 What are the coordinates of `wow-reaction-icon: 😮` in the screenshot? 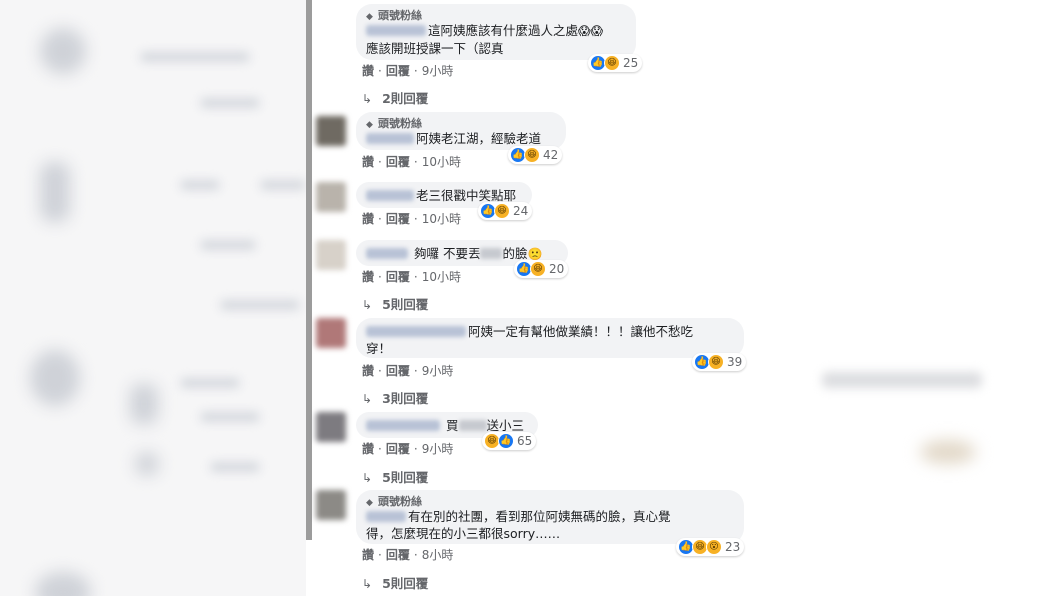 It's located at (714, 547).